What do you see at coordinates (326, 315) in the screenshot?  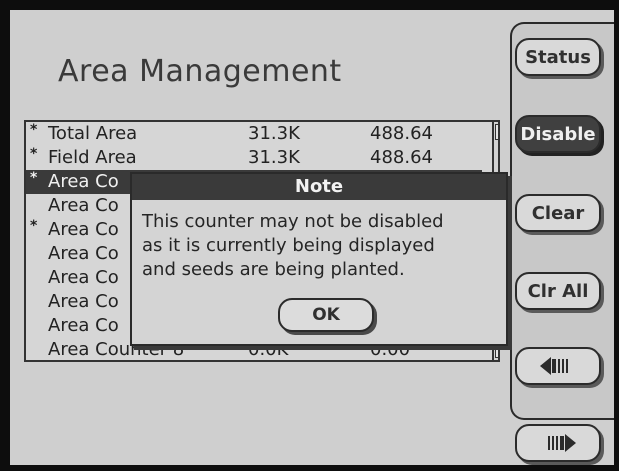 I see `ok-button: OK` at bounding box center [326, 315].